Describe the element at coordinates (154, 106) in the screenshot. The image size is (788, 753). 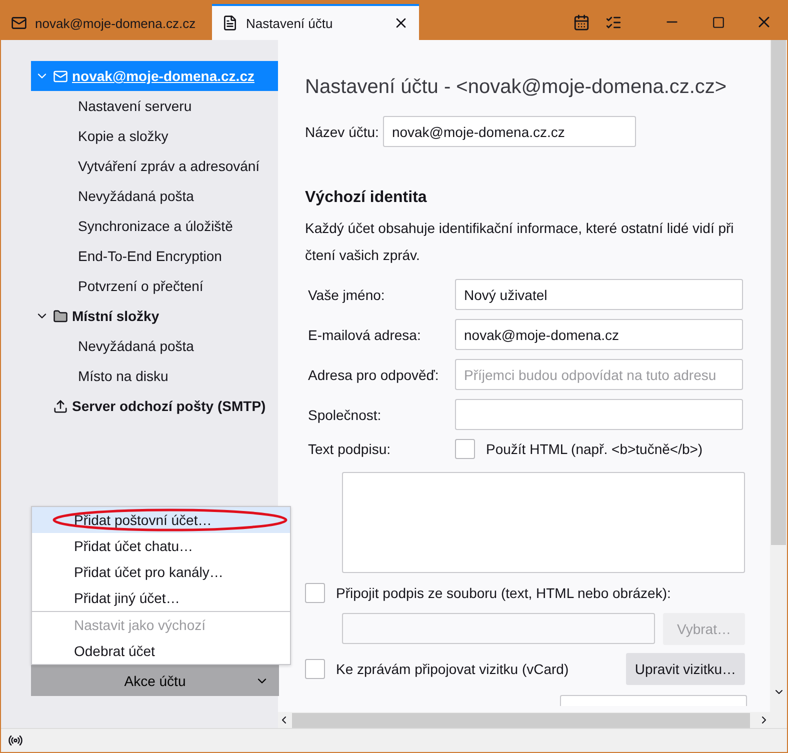
I see `settings-item: Nastavení serveru` at that location.